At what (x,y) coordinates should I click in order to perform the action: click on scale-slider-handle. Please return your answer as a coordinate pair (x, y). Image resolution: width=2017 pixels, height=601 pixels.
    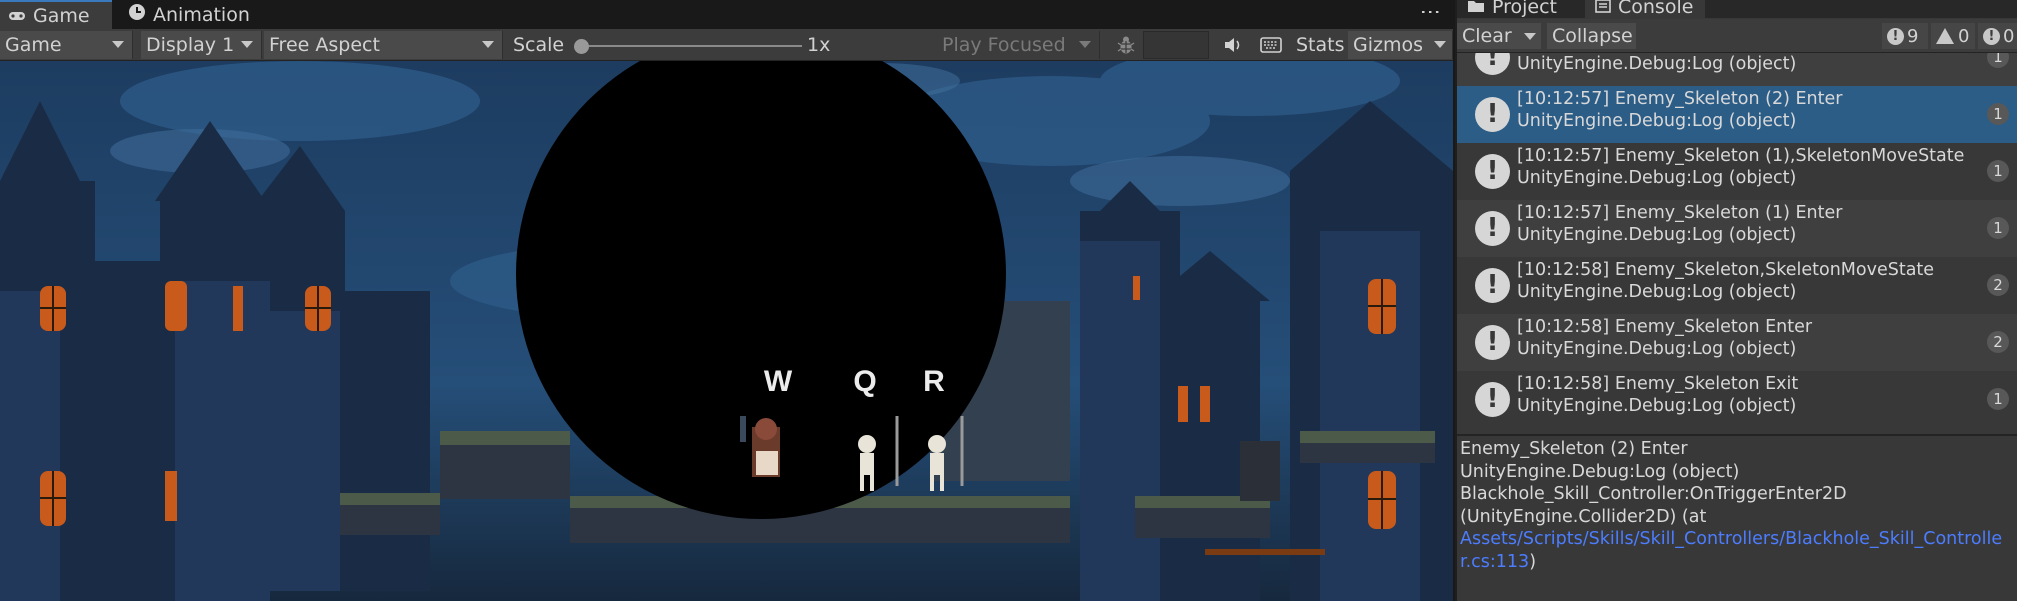
    Looking at the image, I should click on (581, 46).